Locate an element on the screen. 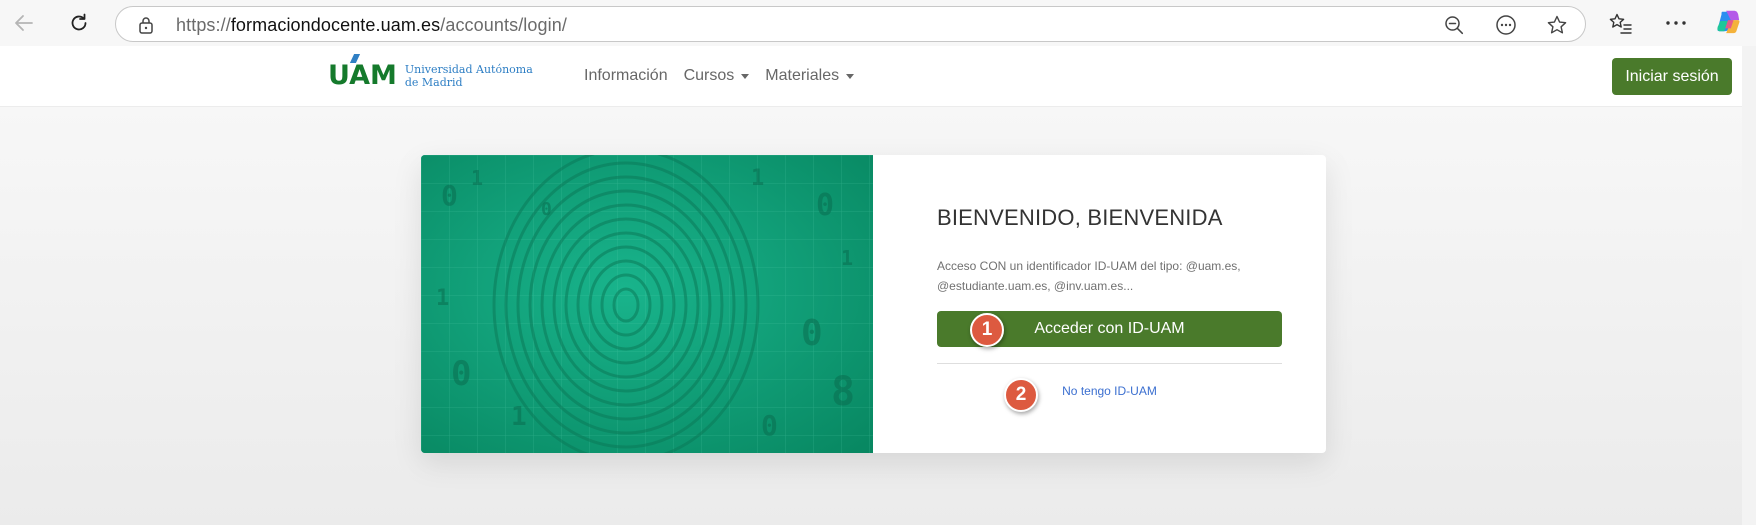 This screenshot has height=525, width=1756. uam-logo-mark: UAM is located at coordinates (362, 72).